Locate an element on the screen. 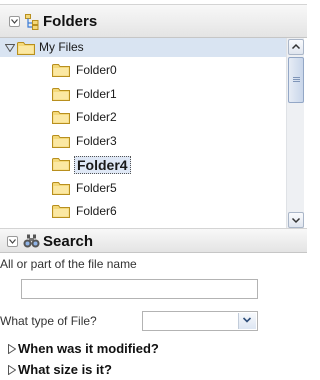  tree-item: Folder5 is located at coordinates (167, 188).